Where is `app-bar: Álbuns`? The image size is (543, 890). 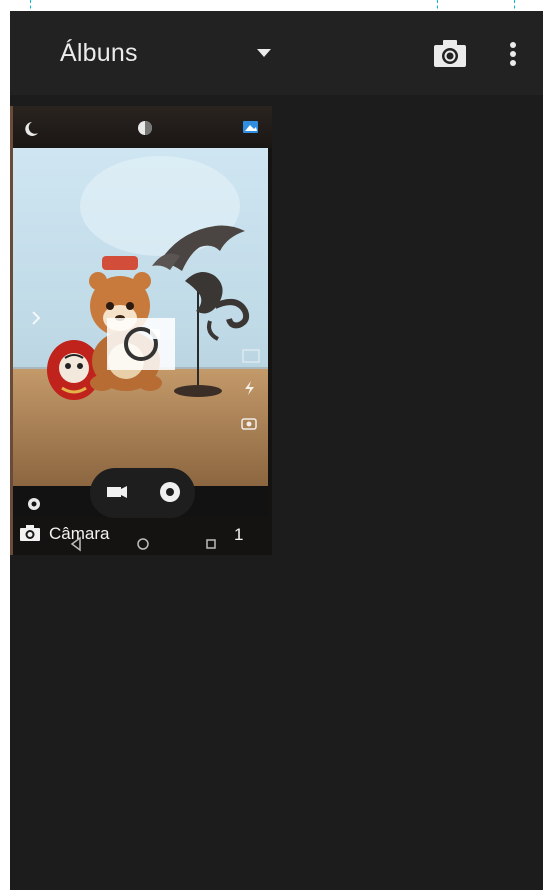
app-bar: Álbuns is located at coordinates (276, 53).